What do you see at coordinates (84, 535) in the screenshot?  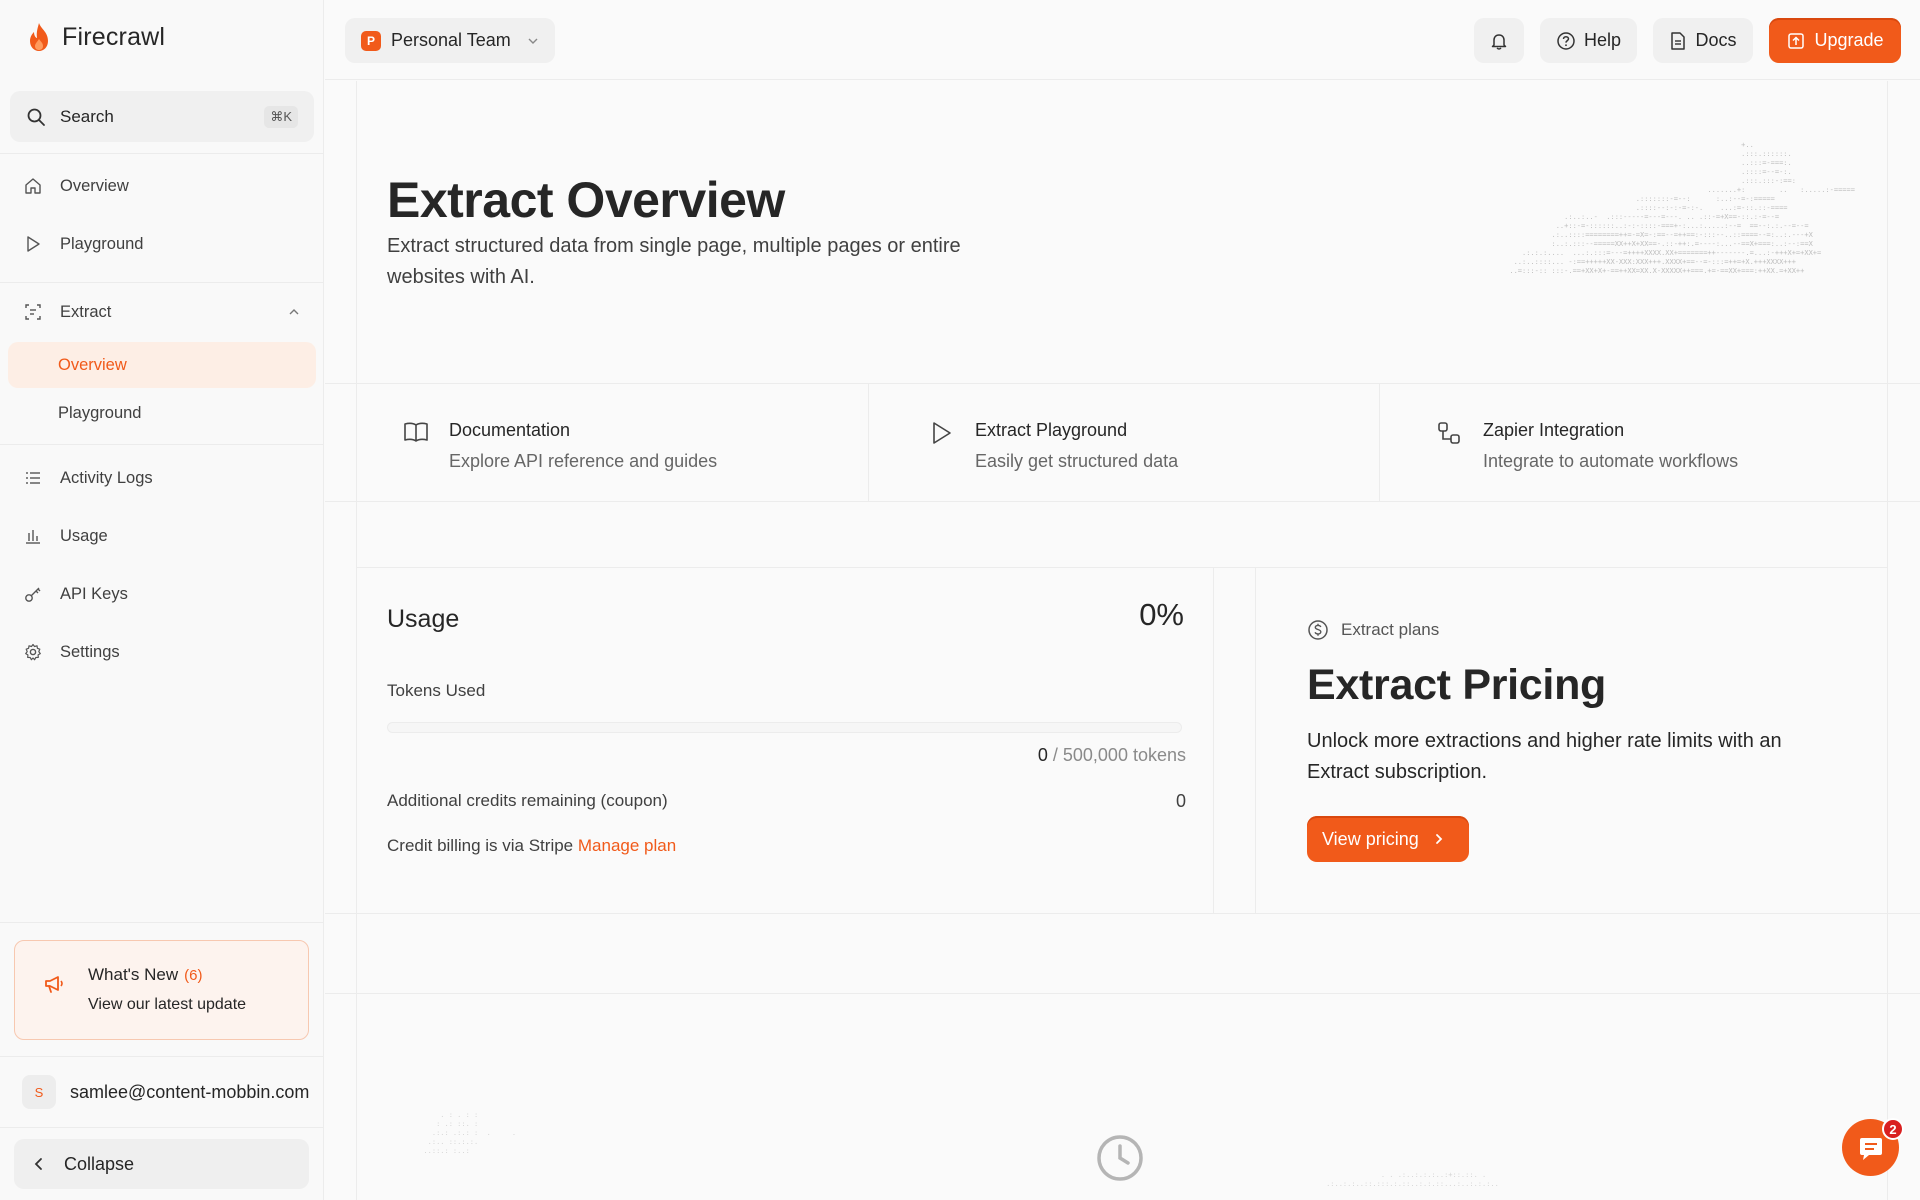 I see `sidebar-item-label: Usage` at bounding box center [84, 535].